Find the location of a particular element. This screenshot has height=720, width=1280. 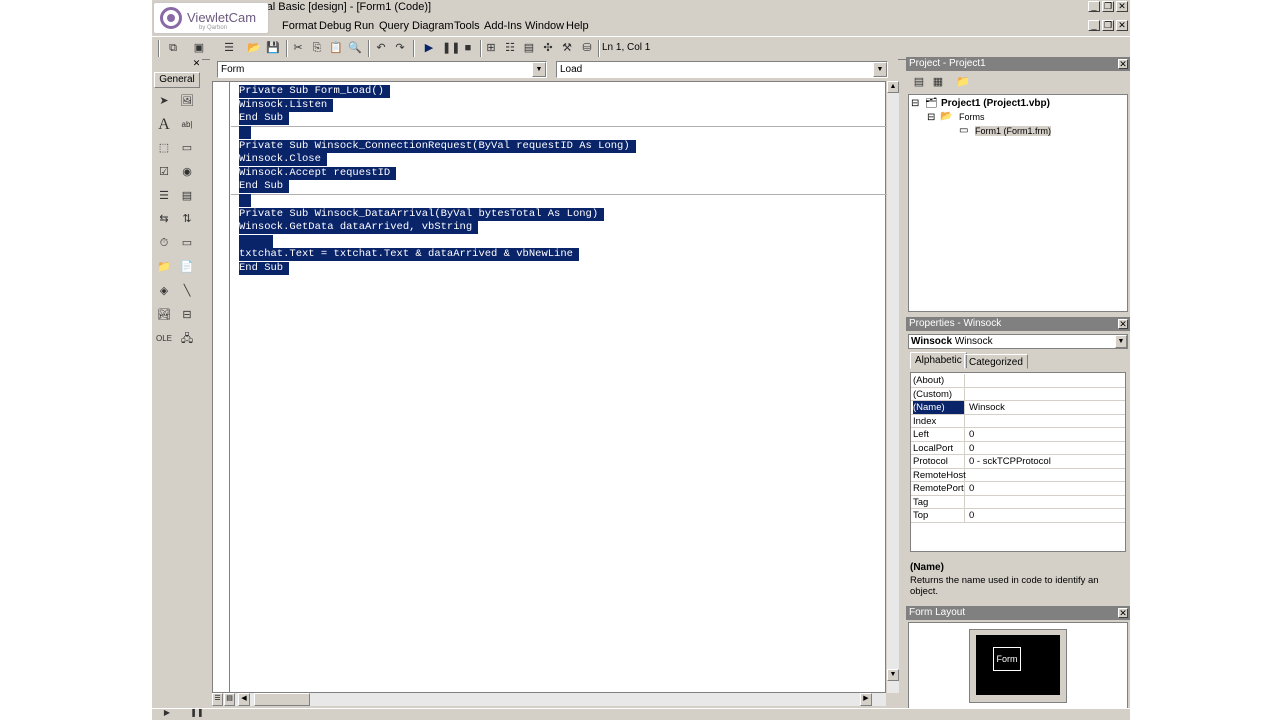

dirlistbox-tool-icon: 📁 is located at coordinates (164, 267).